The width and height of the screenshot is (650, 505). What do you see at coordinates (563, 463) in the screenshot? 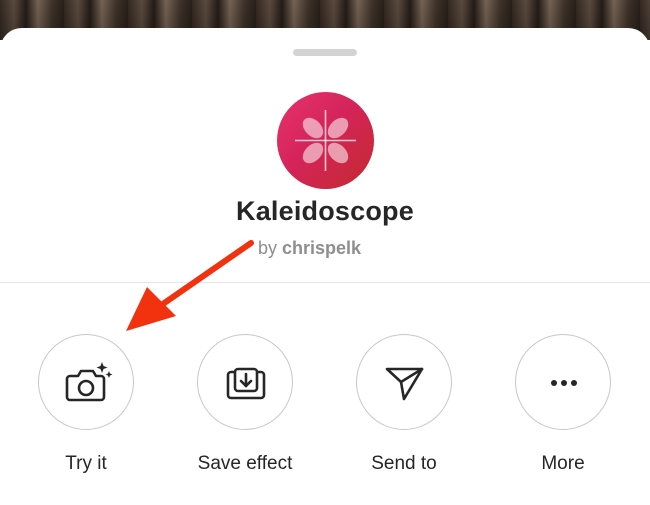
I see `more-label: More` at bounding box center [563, 463].